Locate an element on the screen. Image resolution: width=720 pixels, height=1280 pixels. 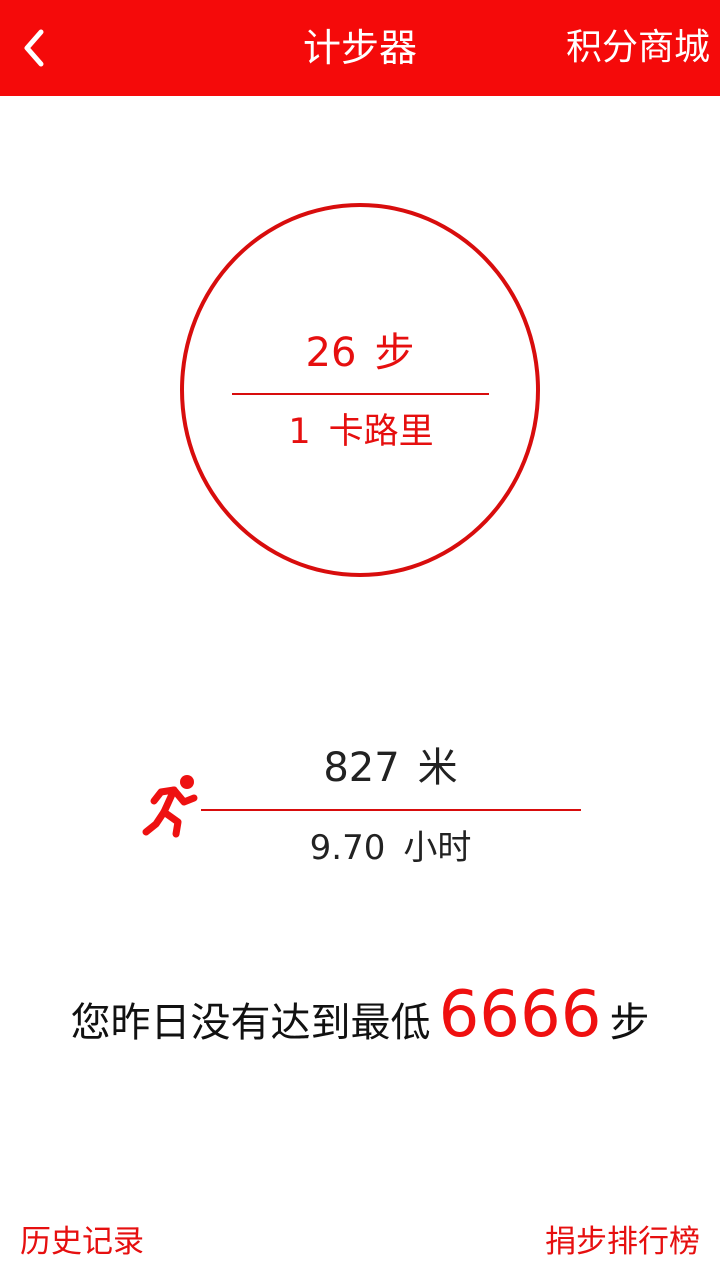
calories-display: 1 卡路里 is located at coordinates (360, 432).